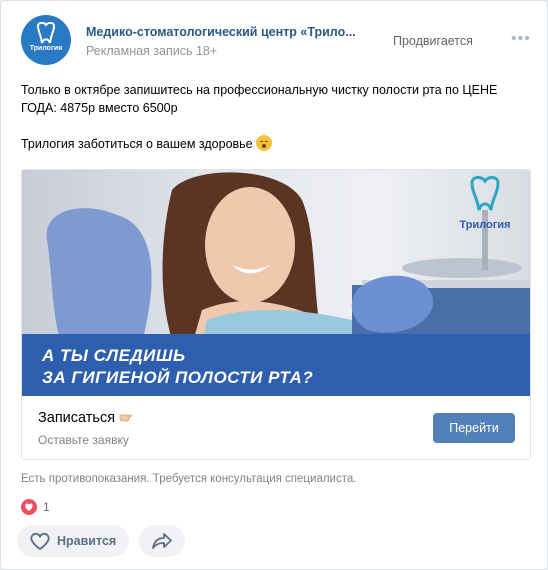 This screenshot has width=548, height=570. What do you see at coordinates (276, 144) in the screenshot?
I see `post-text-line: Трилогия заботиться о вашем здоровье` at bounding box center [276, 144].